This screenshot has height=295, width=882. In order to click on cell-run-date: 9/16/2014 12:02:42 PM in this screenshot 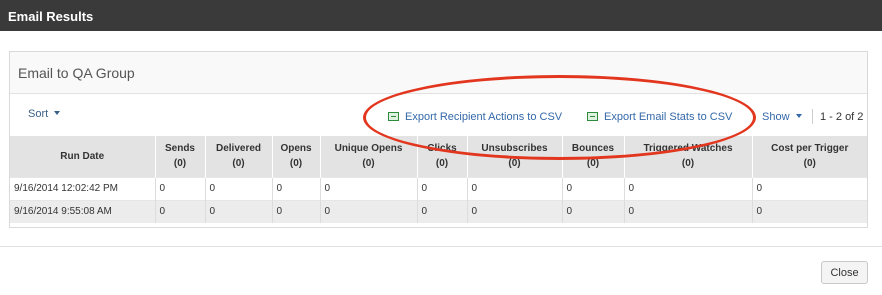, I will do `click(82, 188)`.